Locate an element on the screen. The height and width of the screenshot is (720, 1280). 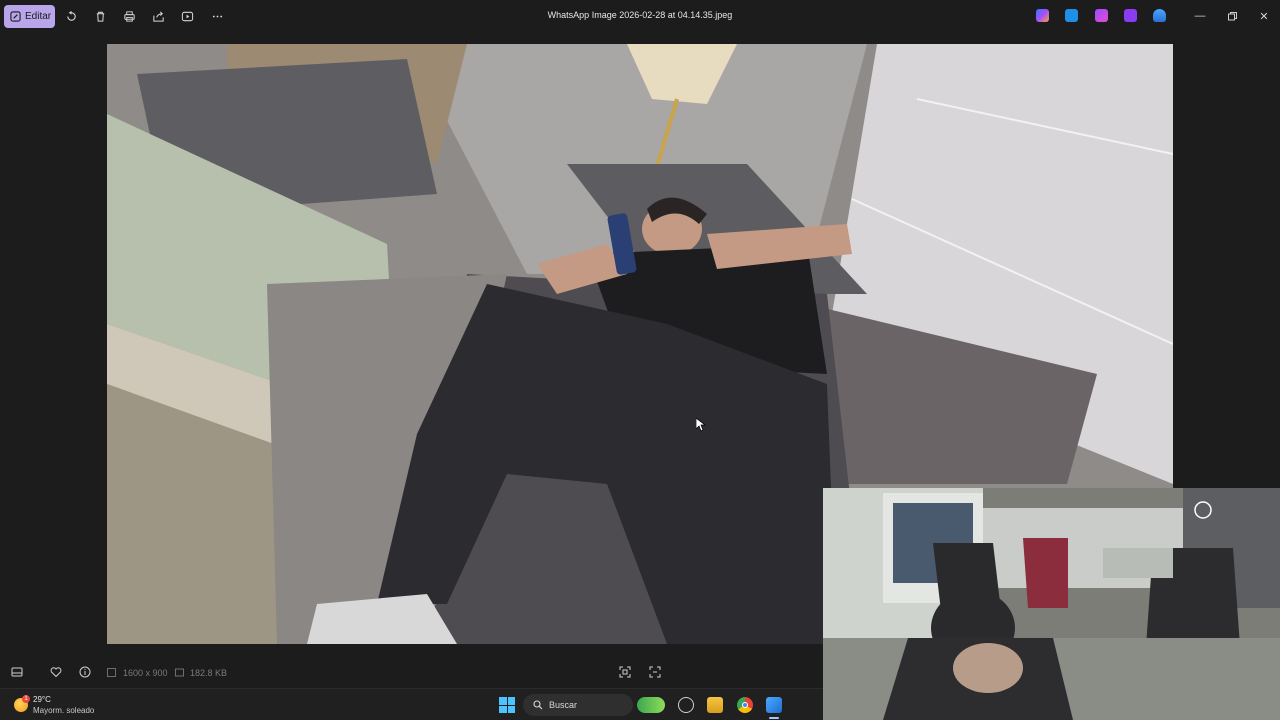
file-explorer-icon is located at coordinates (715, 705).